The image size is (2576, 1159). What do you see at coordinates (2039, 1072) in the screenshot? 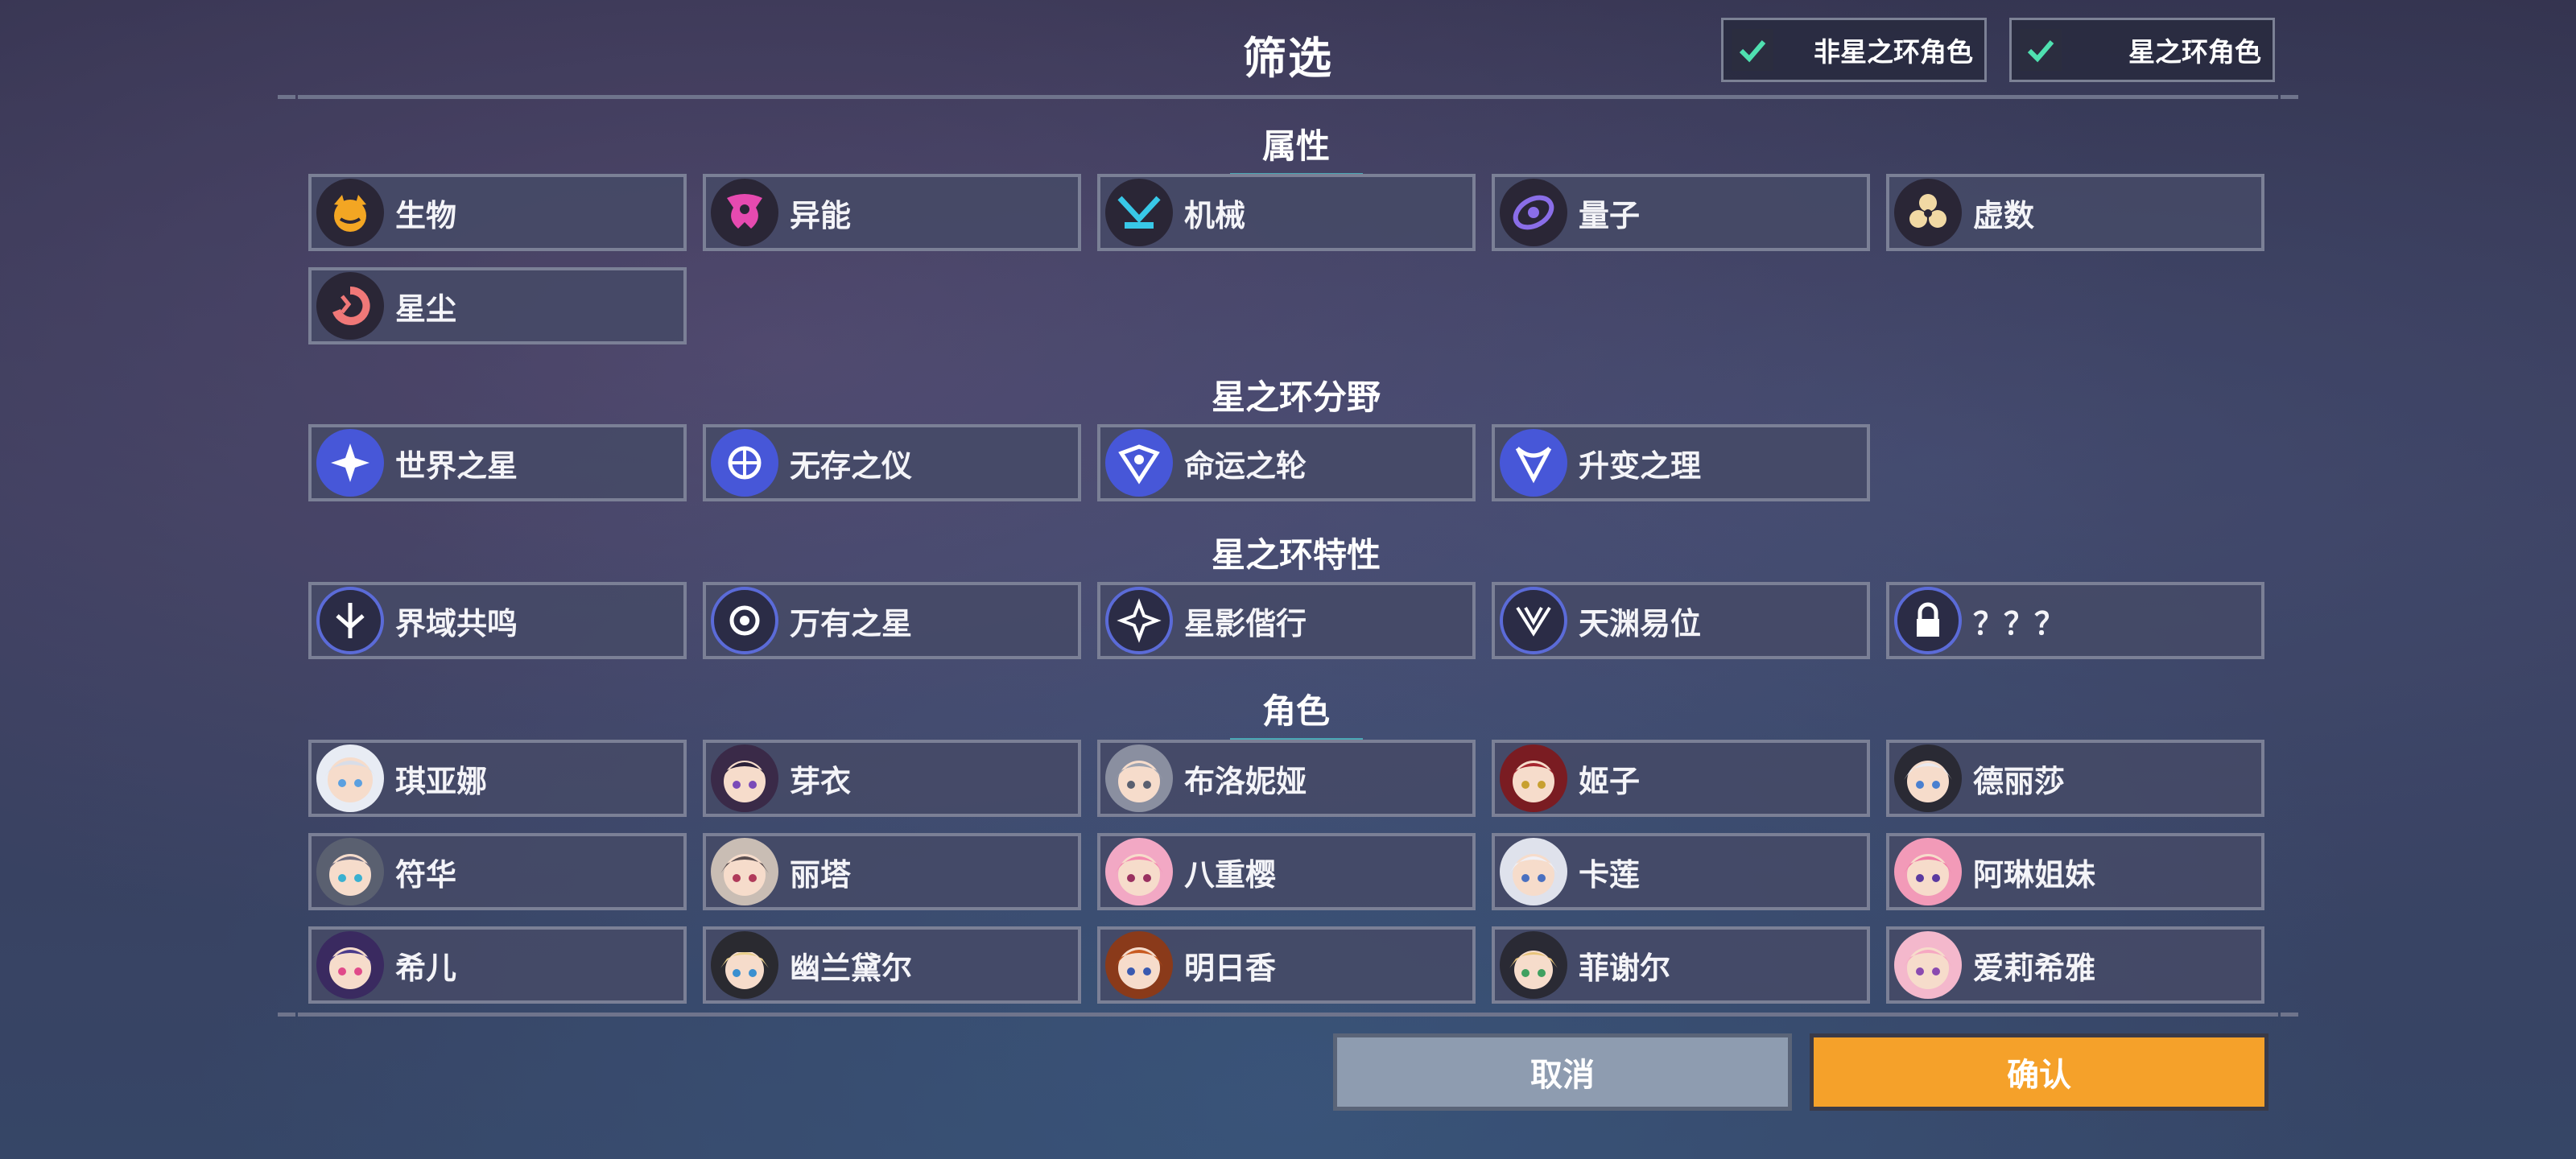
I see `confirm-button: 确认` at bounding box center [2039, 1072].